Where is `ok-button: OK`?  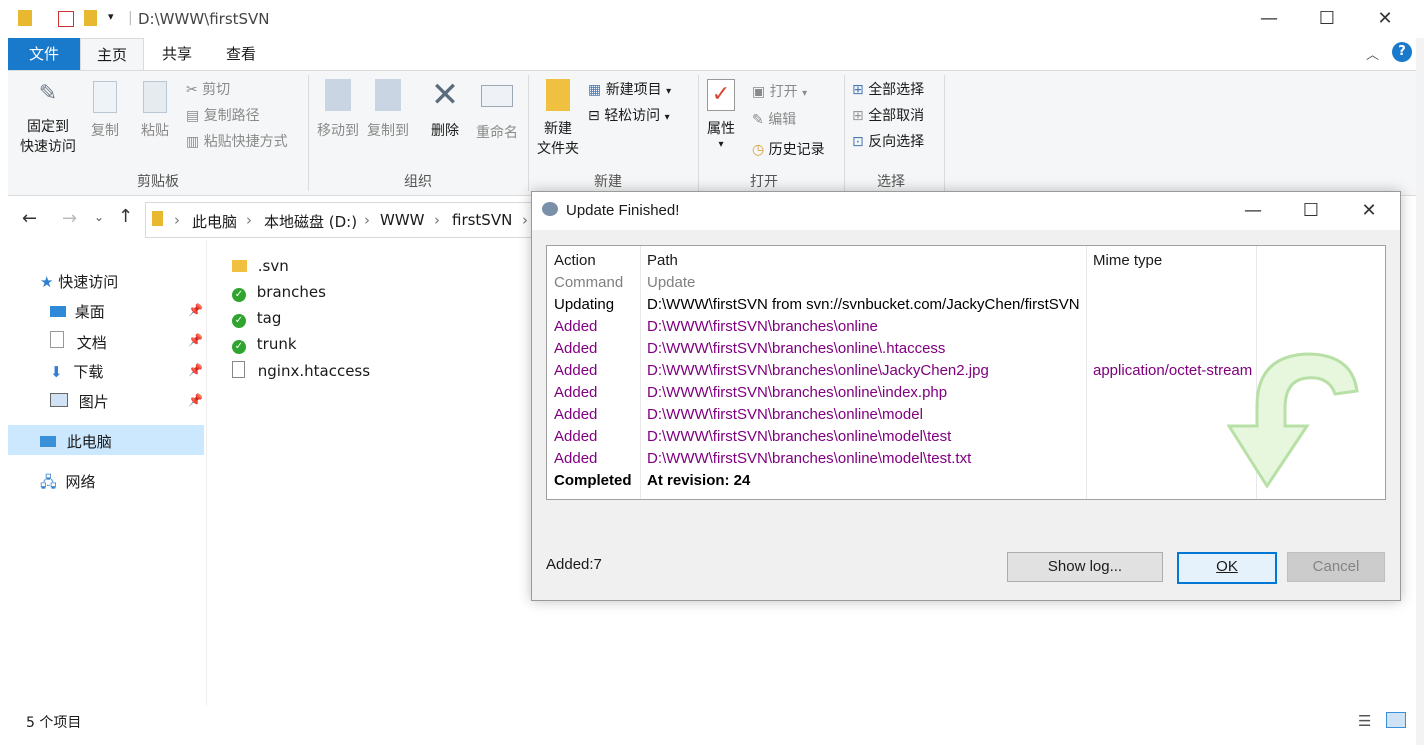 ok-button: OK is located at coordinates (1227, 568).